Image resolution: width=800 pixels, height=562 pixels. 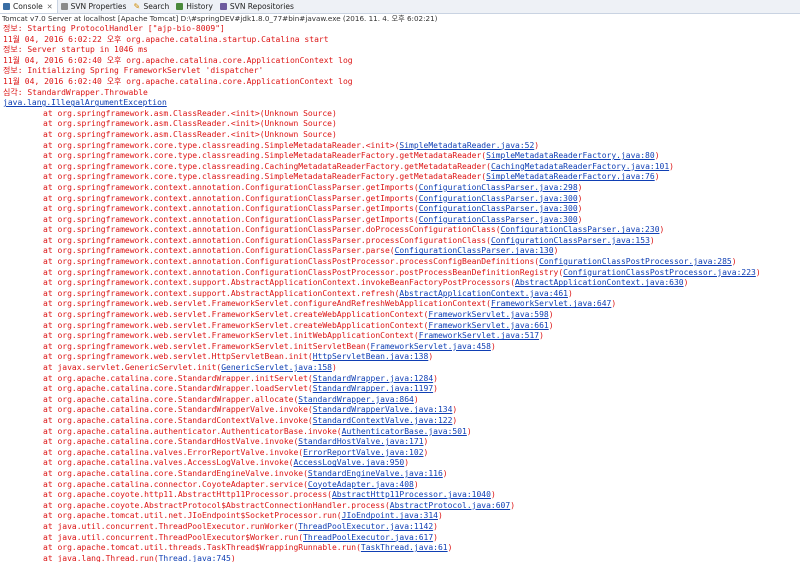 What do you see at coordinates (348, 462) in the screenshot?
I see `source-link: AccessLogValve.java:950` at bounding box center [348, 462].